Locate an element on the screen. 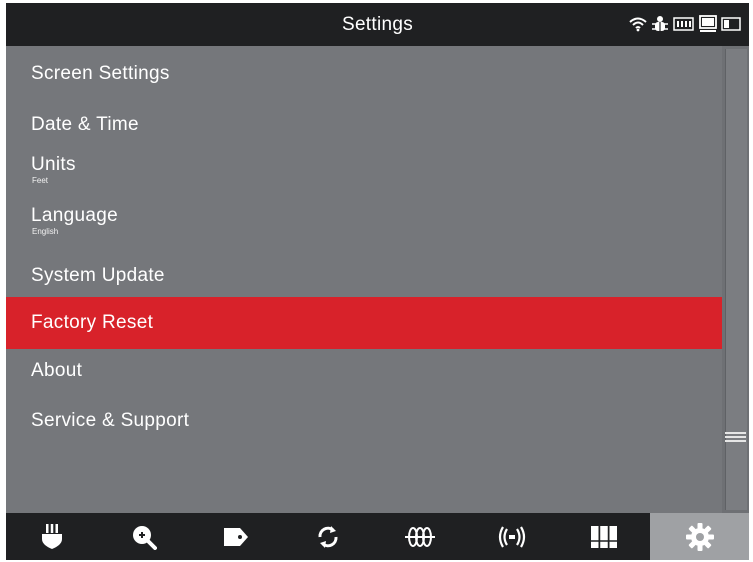 This screenshot has height=562, width=753. signal-tool-button is located at coordinates (512, 536).